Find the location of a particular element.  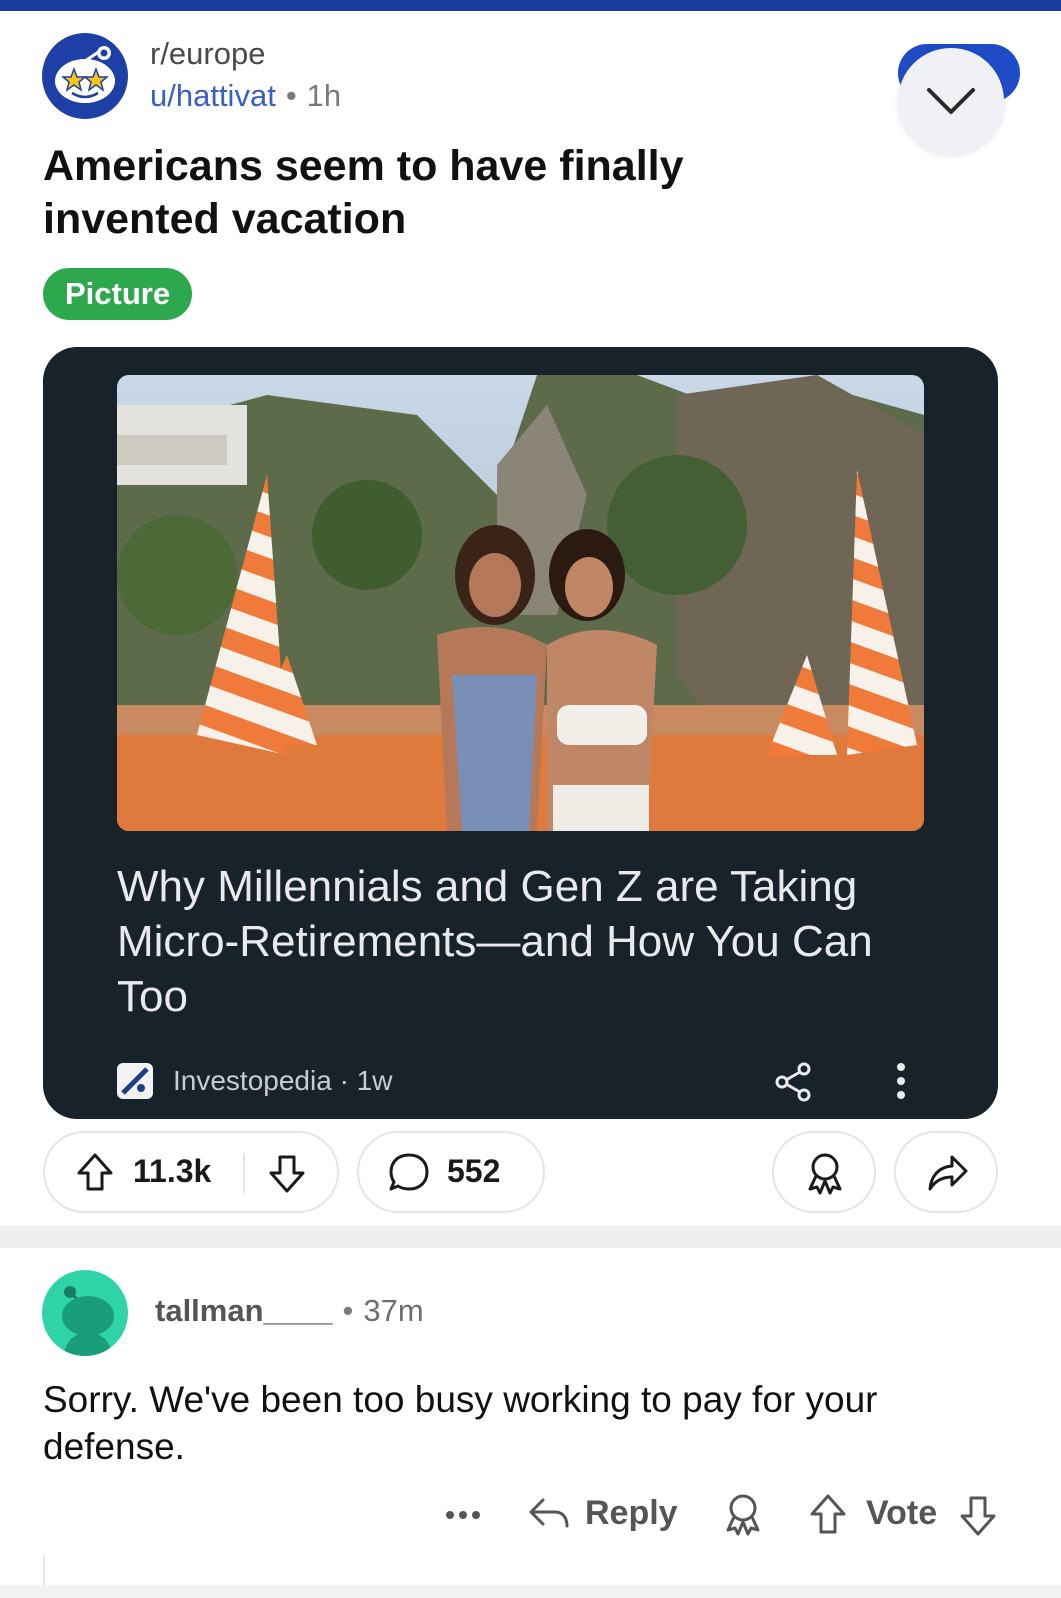

speech-bubble-icon is located at coordinates (409, 1172).